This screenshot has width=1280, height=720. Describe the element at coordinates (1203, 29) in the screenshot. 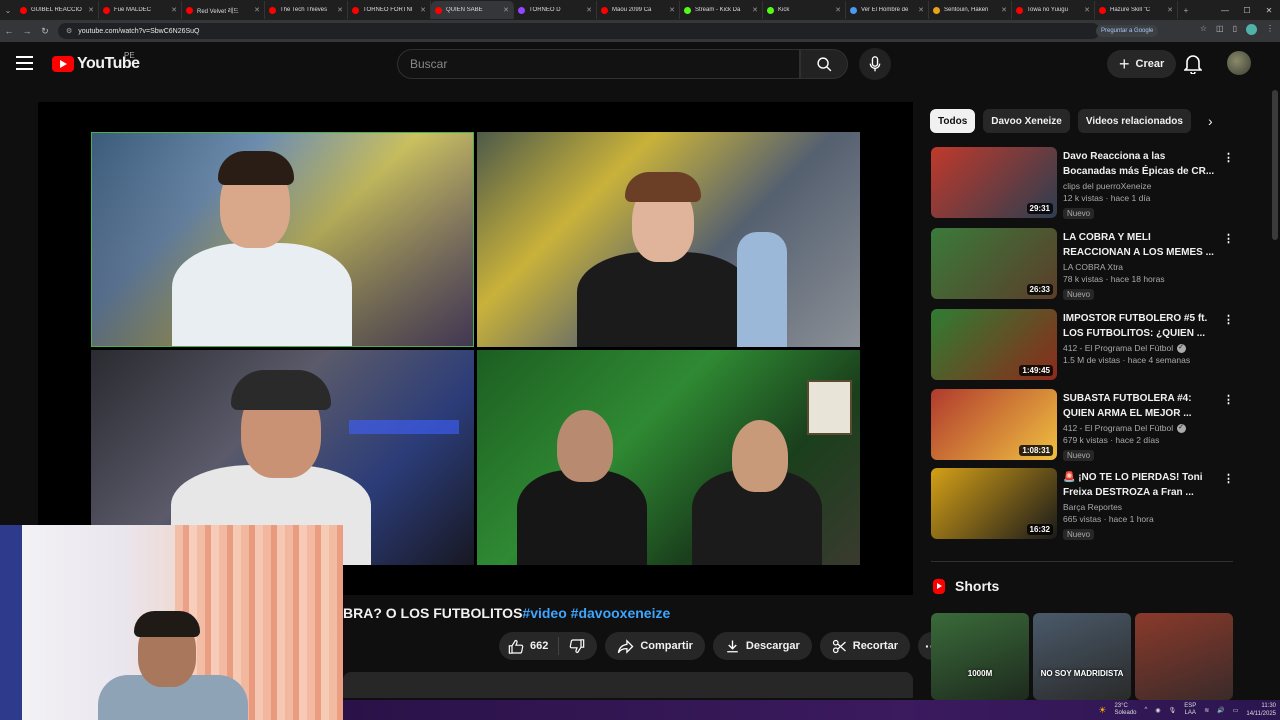

I see `bookmark-star-icon: ☆` at that location.